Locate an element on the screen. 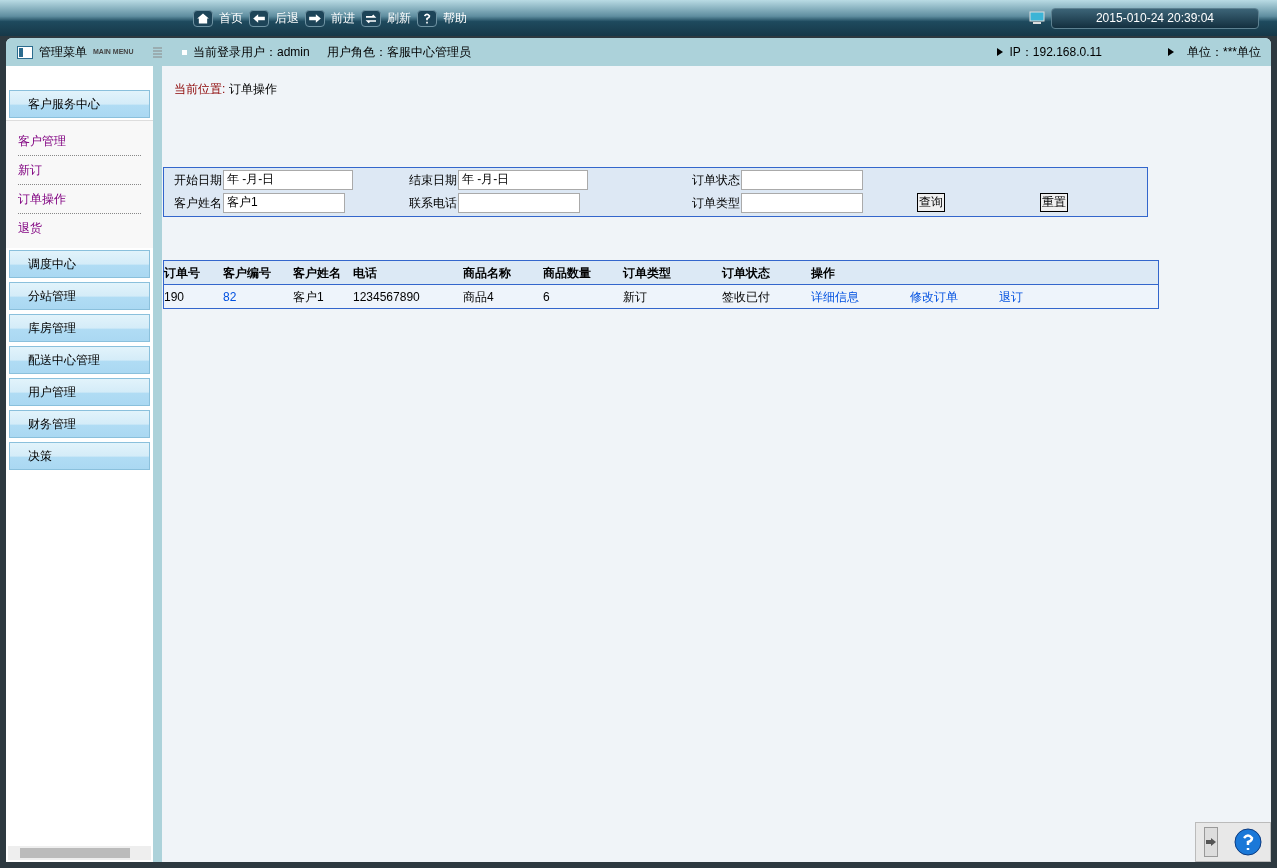  table-cell: 新订 is located at coordinates (635, 296).